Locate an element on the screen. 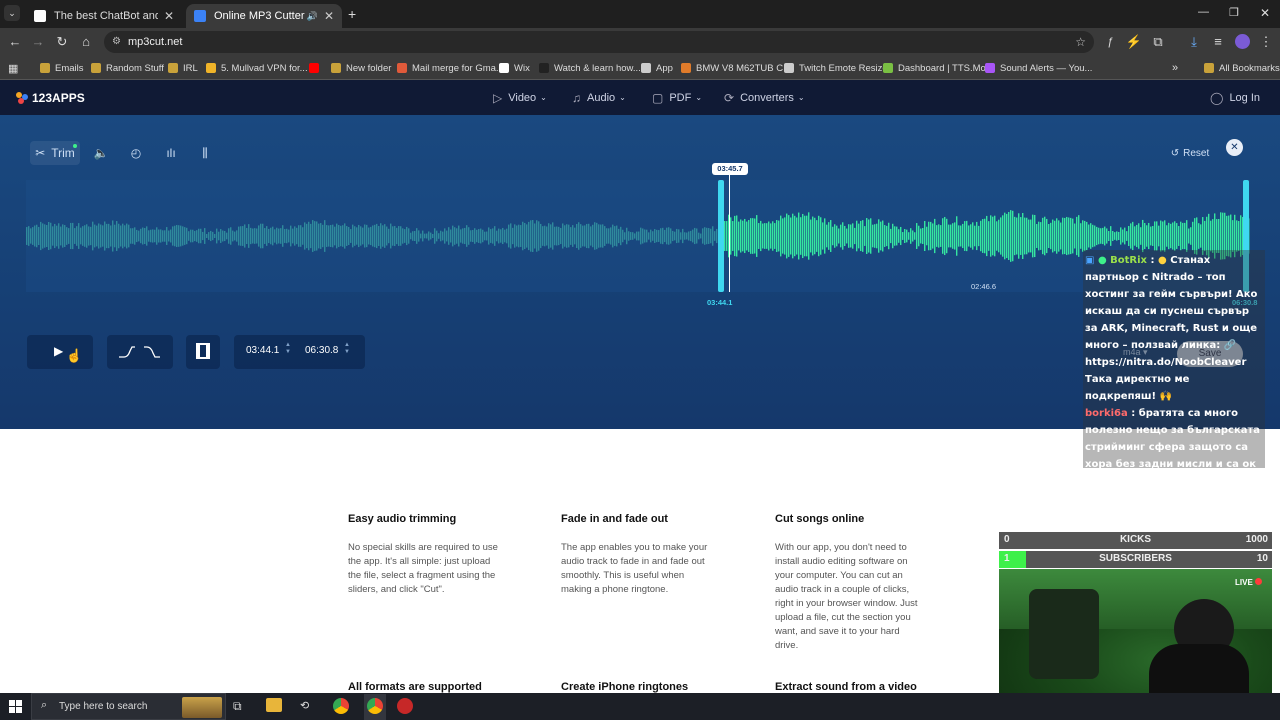  media-control-icon: ≡ is located at coordinates (1218, 42).